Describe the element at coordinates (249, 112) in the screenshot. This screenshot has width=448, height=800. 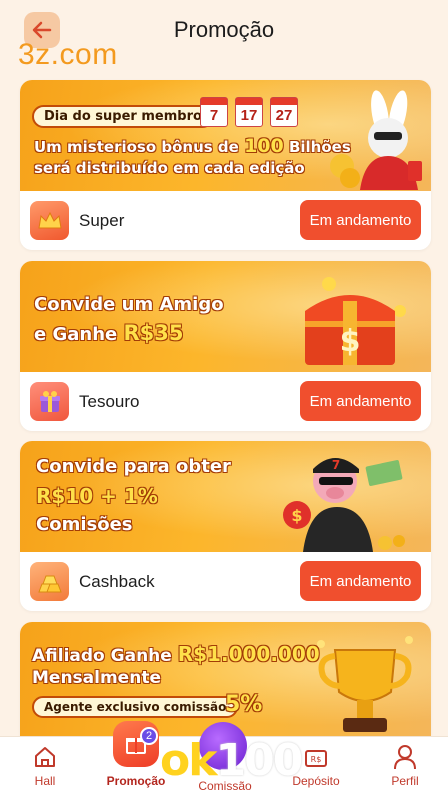
I see `calendar-day: 17` at that location.